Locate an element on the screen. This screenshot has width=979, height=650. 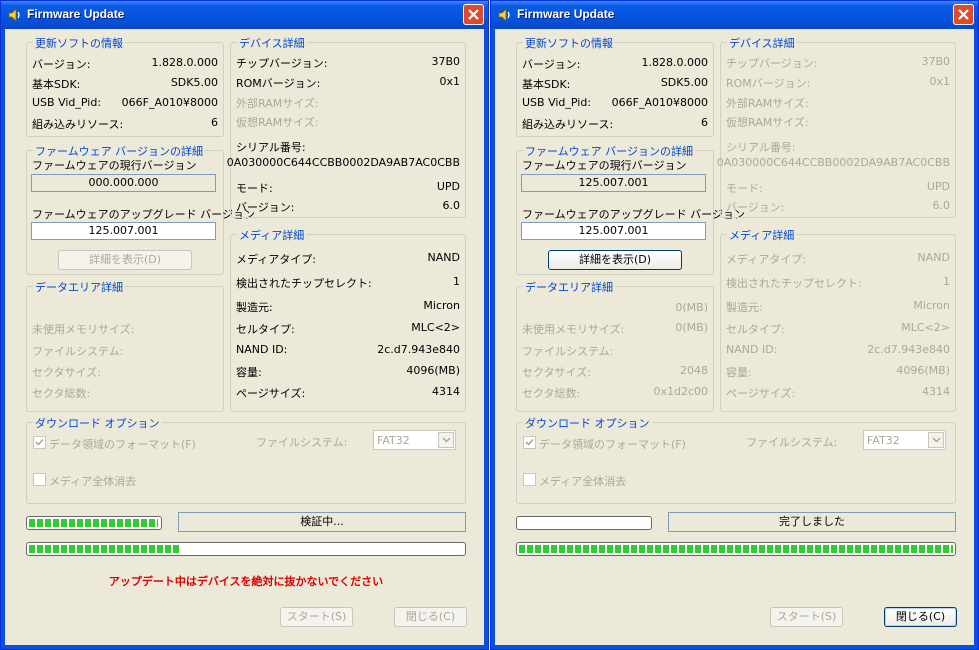
page-size-label: ページサイズ: is located at coordinates (761, 393).